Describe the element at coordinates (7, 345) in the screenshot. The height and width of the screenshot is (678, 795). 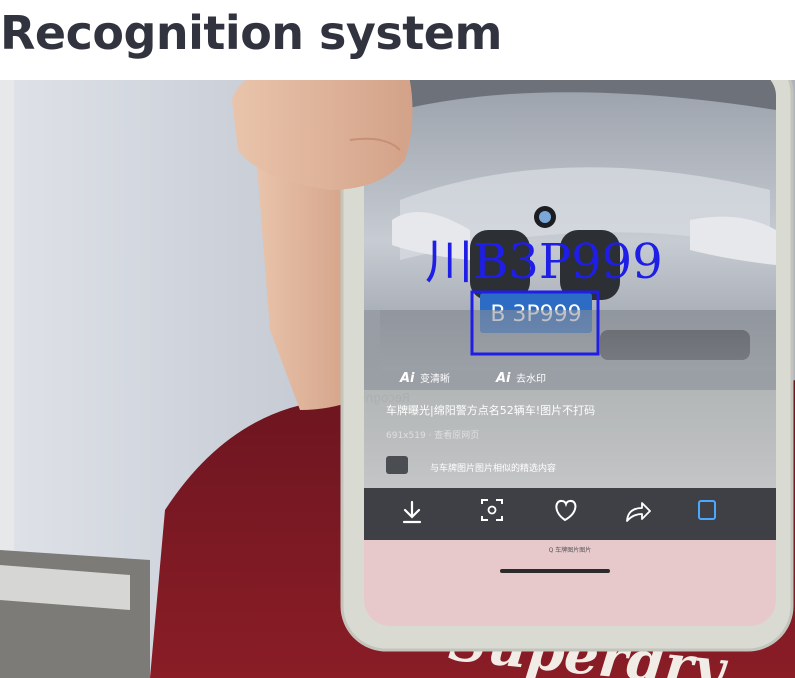
I see `door-frame` at that location.